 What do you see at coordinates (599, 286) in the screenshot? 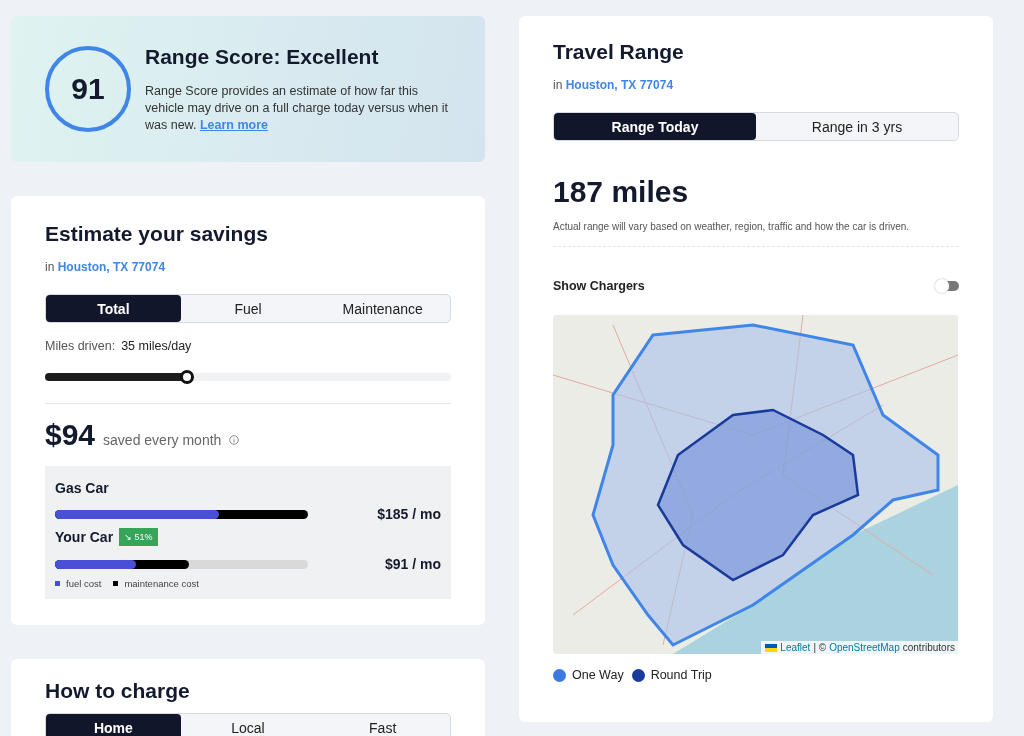
I see `toggle-label: Show Chargers` at bounding box center [599, 286].